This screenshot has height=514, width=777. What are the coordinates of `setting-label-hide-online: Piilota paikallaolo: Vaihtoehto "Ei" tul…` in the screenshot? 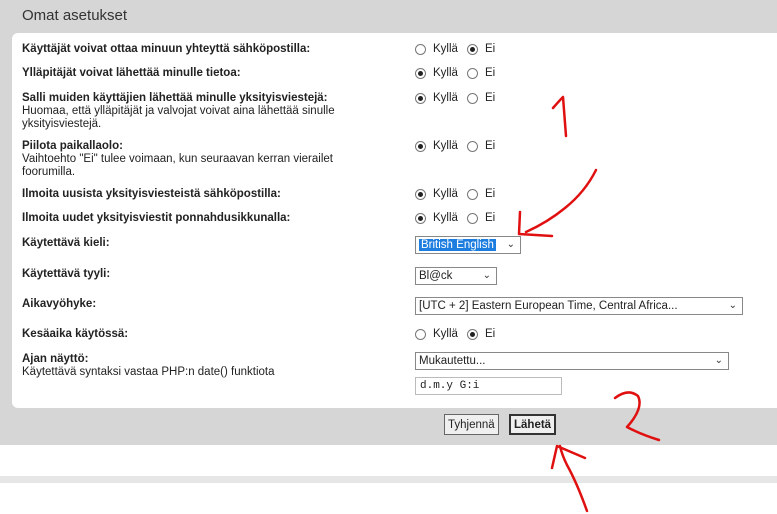 It's located at (177, 159).